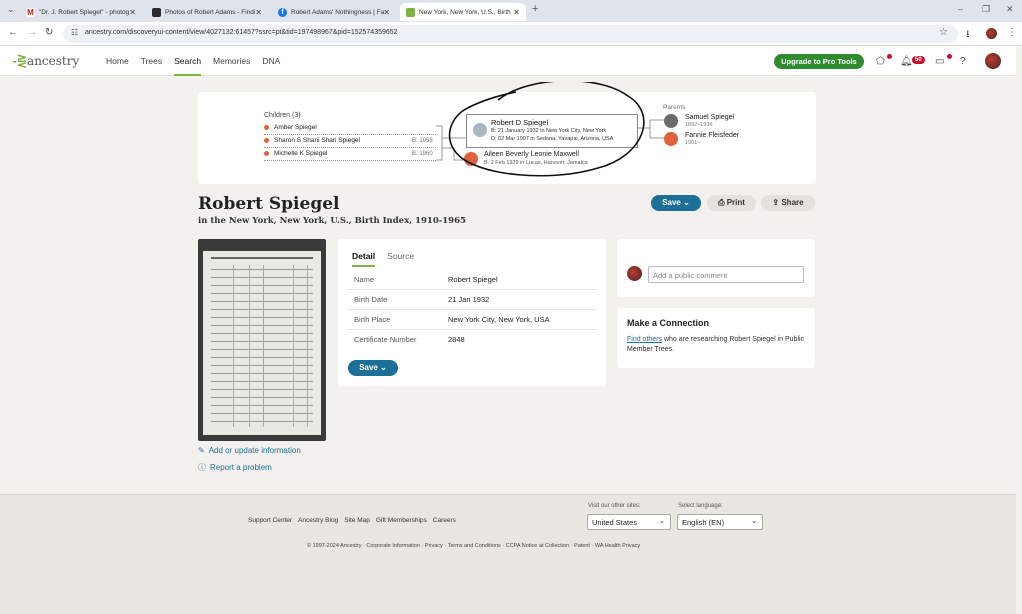  I want to click on tab-source: Source, so click(400, 259).